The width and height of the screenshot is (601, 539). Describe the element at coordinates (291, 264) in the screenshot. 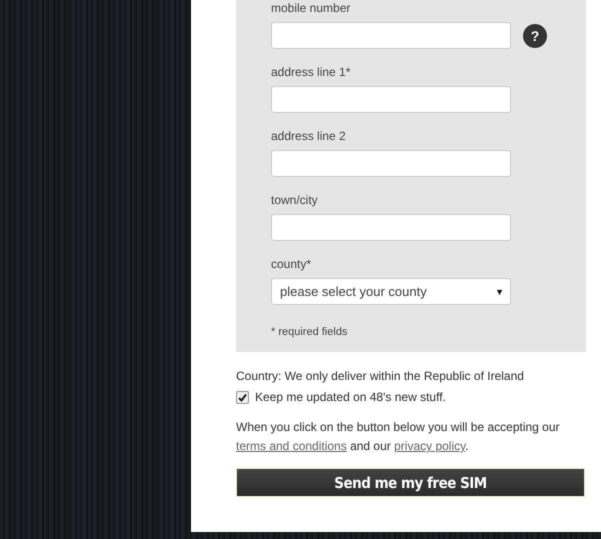

I see `field-label: county*` at that location.